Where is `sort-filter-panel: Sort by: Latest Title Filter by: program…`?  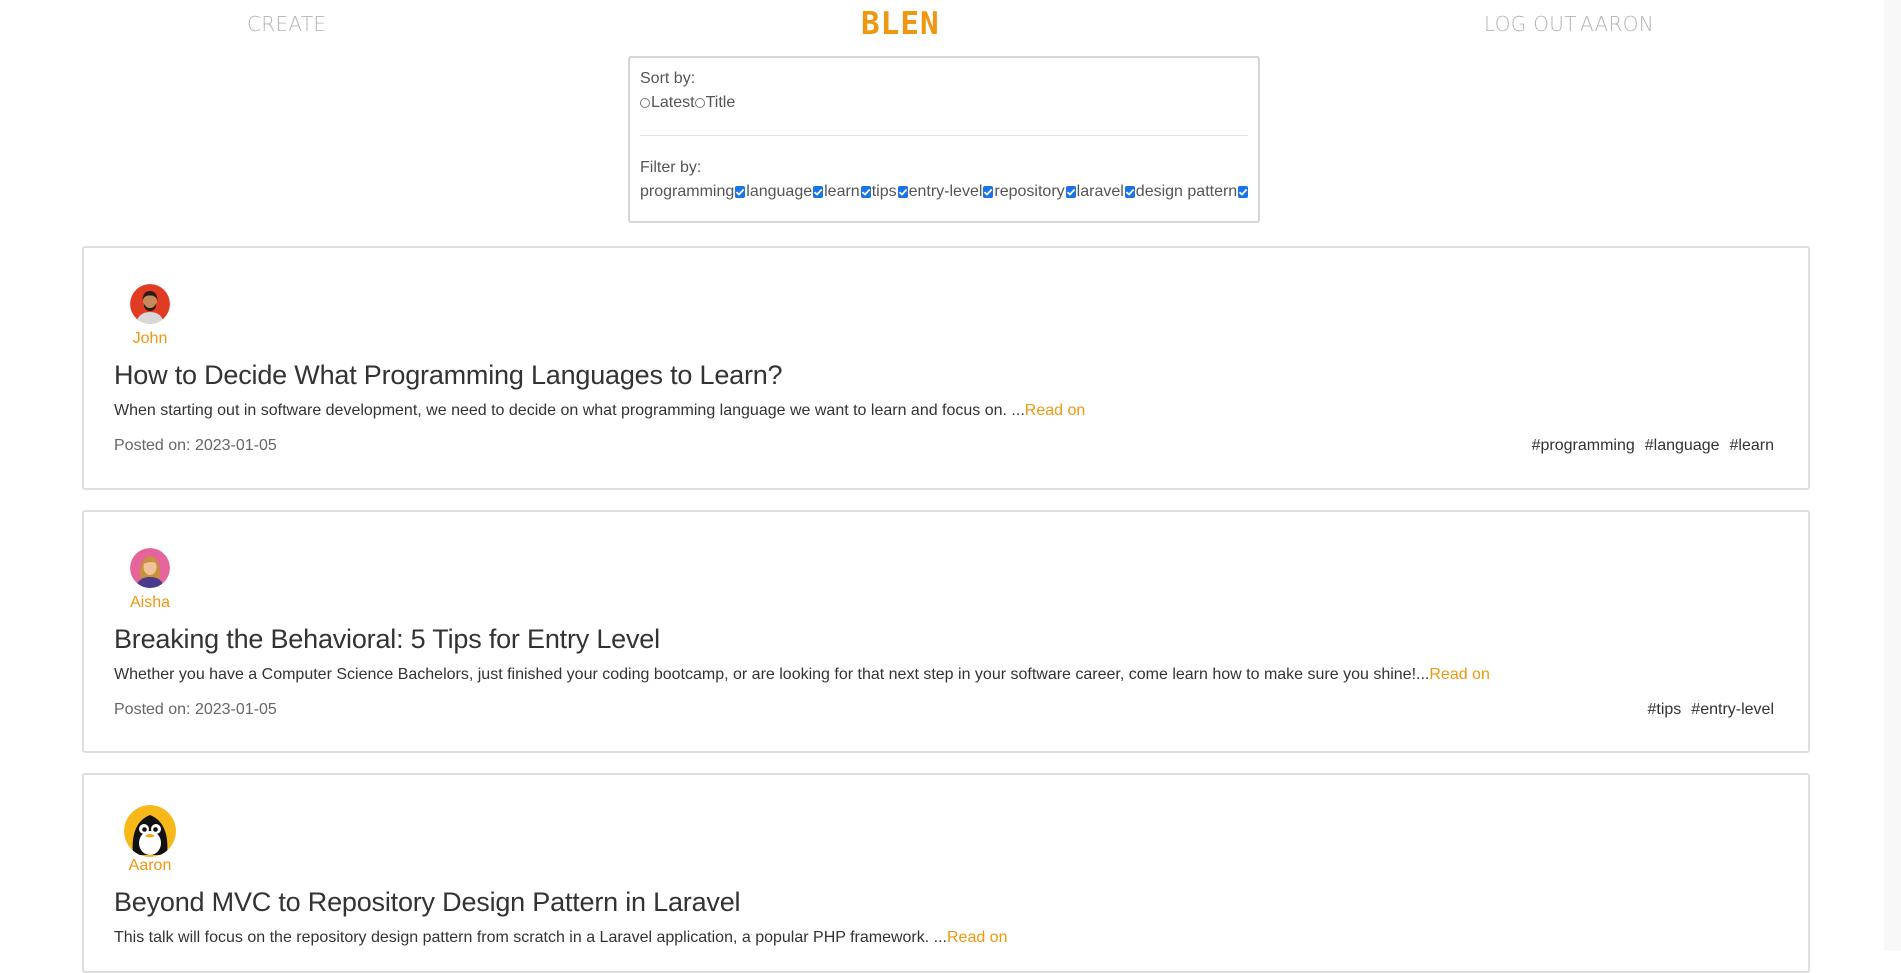
sort-filter-panel: Sort by: Latest Title Filter by: program… is located at coordinates (944, 139).